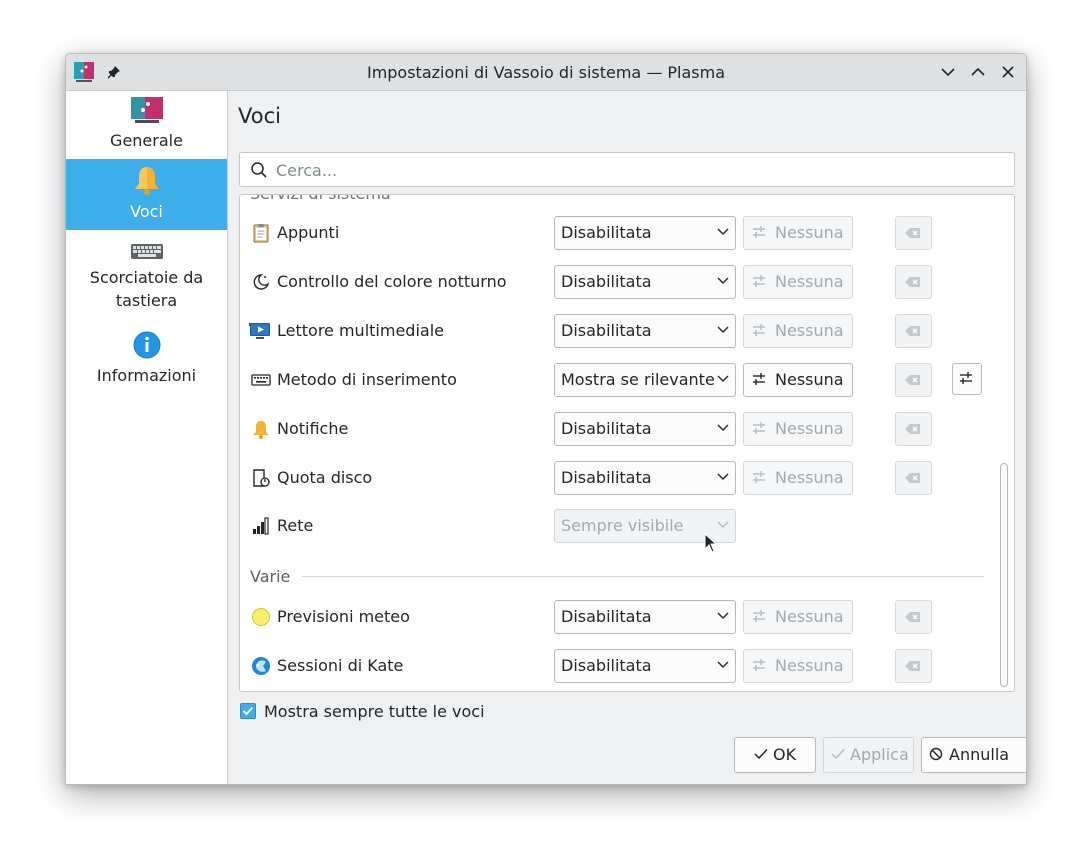 This screenshot has width=1090, height=860. I want to click on ok-button: OK, so click(775, 755).